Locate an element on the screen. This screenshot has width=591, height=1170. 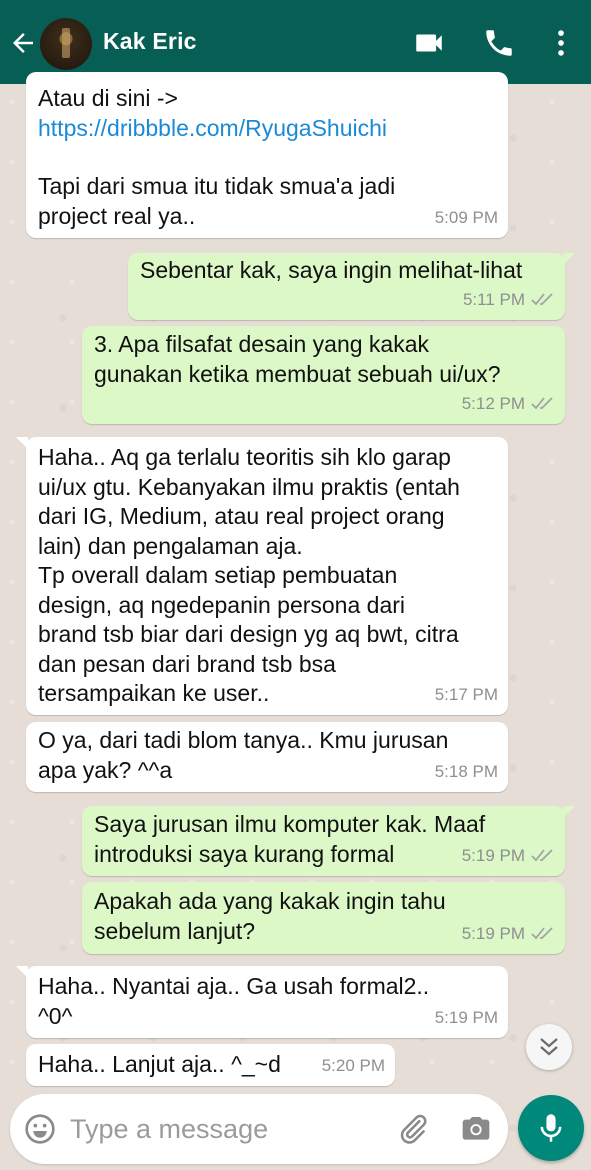
message-time: 5:20 PM is located at coordinates (353, 1065).